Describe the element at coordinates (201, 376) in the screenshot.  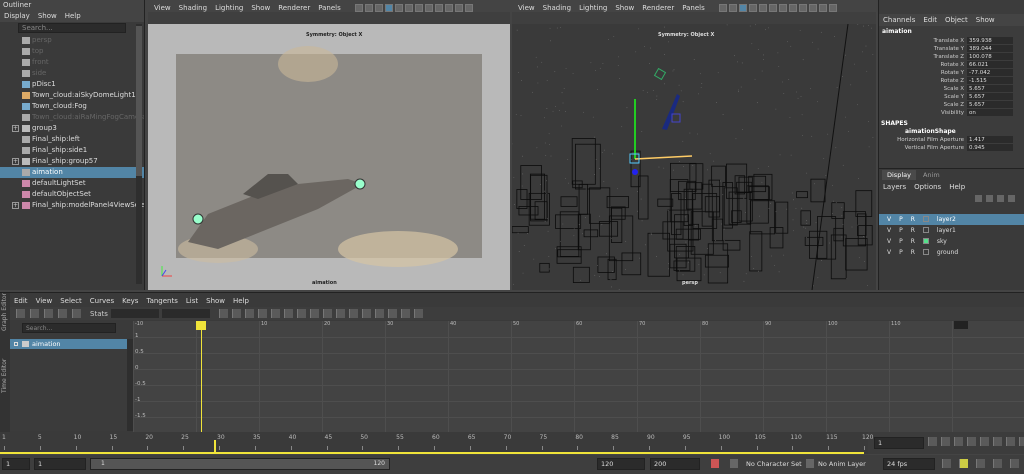
I see `current-time-indicator` at that location.